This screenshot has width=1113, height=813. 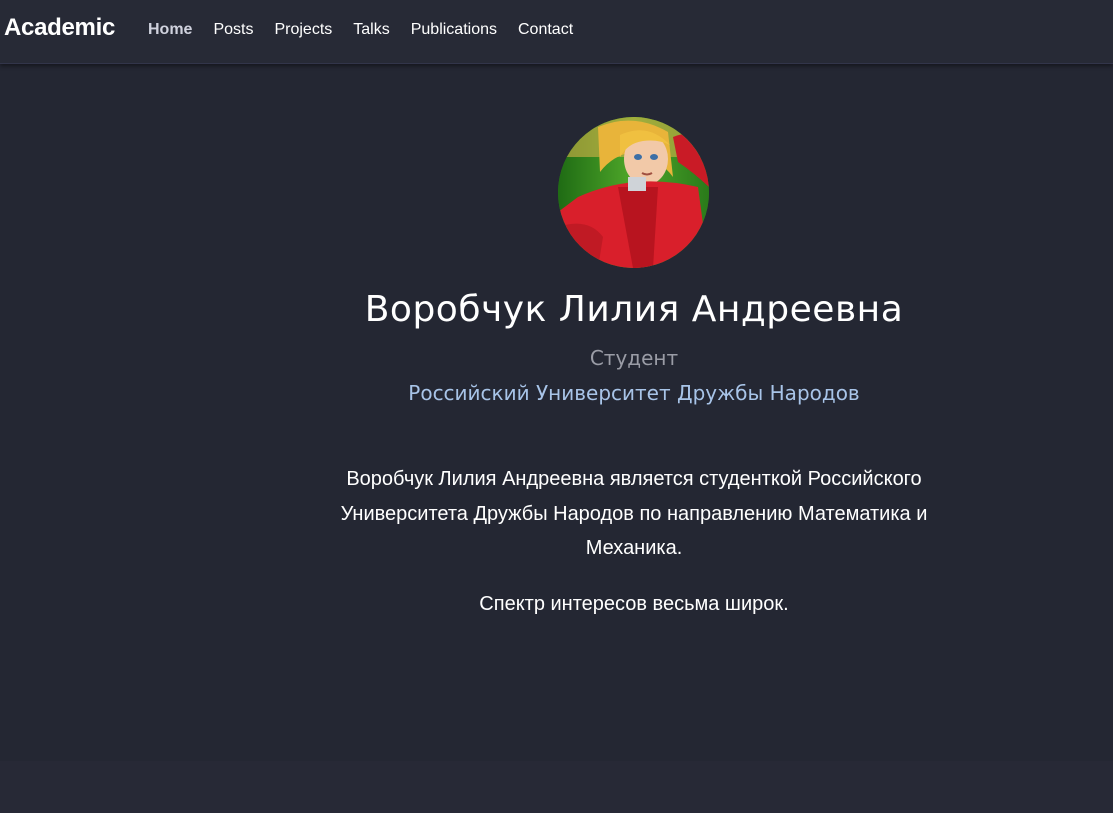 I want to click on nav-link-projects: Projects, so click(x=303, y=29).